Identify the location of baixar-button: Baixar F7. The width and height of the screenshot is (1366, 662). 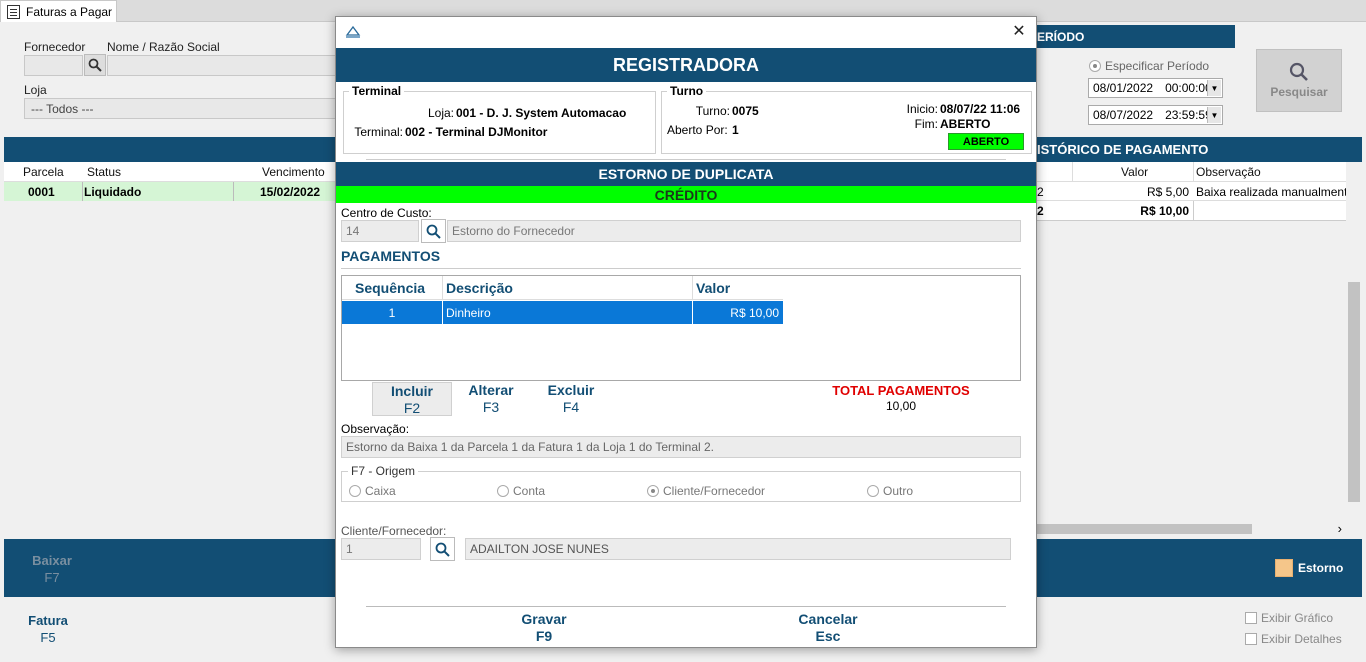
(52, 569).